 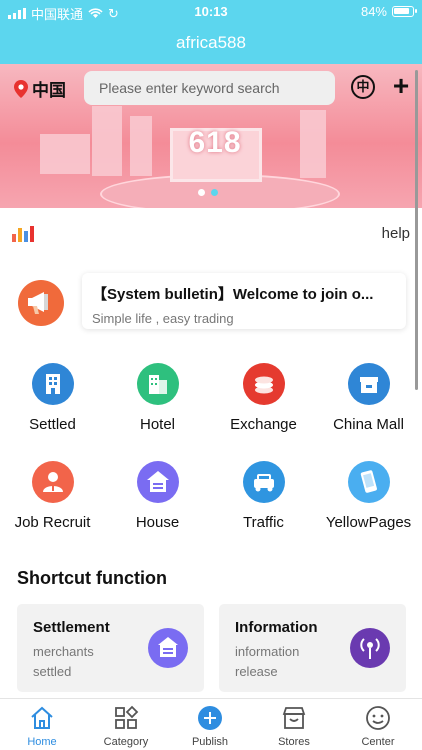 What do you see at coordinates (267, 661) in the screenshot?
I see `card-description: information release` at bounding box center [267, 661].